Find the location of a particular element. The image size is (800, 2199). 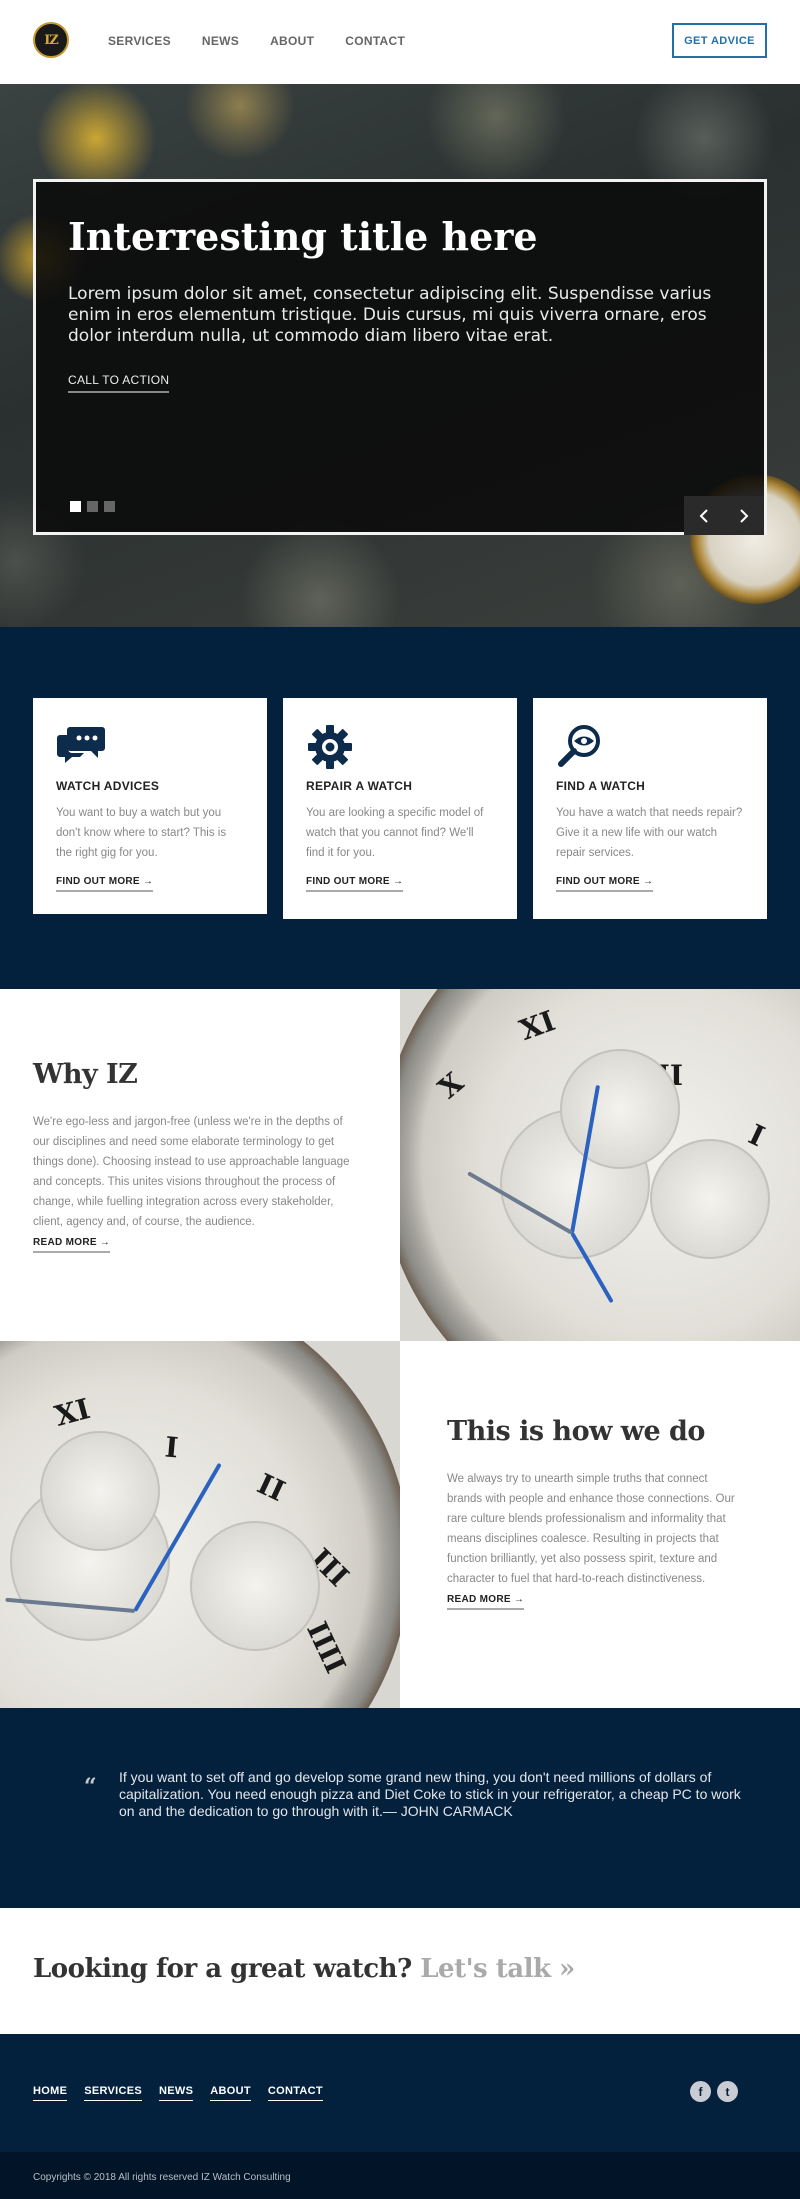

slider-dots is located at coordinates (92, 506).